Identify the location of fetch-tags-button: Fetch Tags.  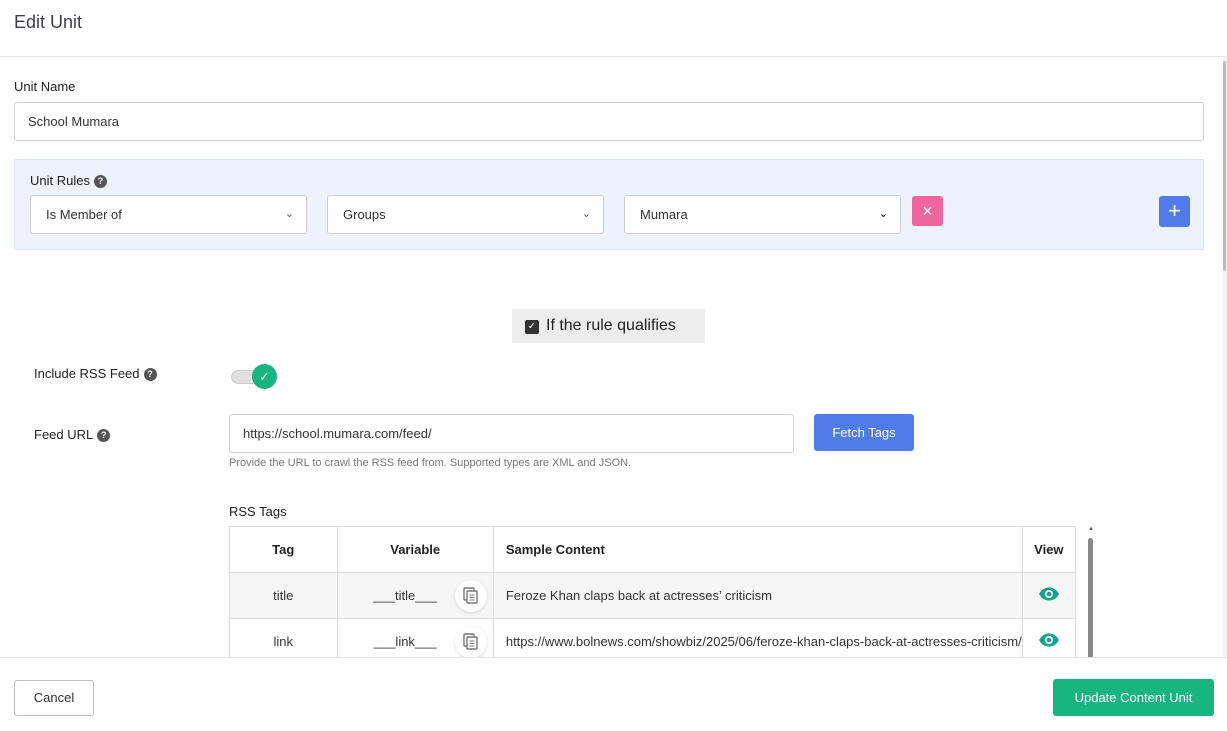
(864, 432).